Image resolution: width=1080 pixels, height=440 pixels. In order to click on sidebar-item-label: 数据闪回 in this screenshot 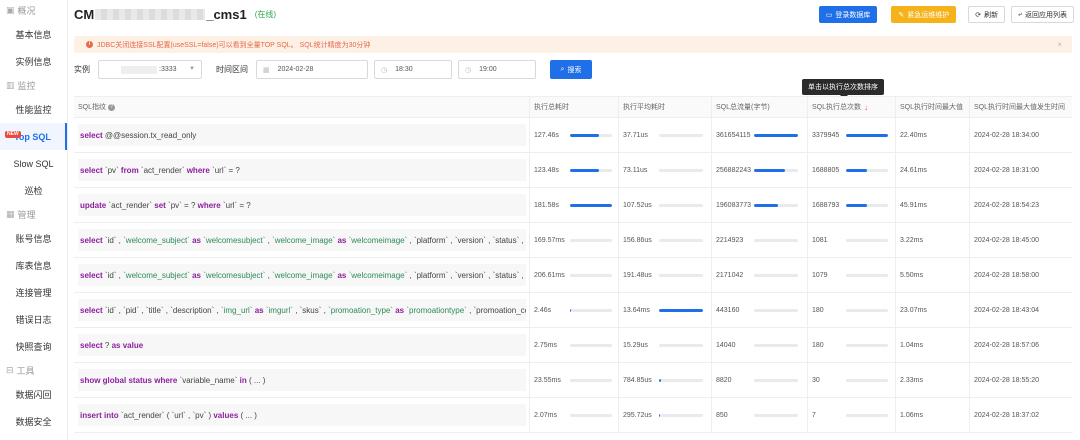, I will do `click(33, 395)`.